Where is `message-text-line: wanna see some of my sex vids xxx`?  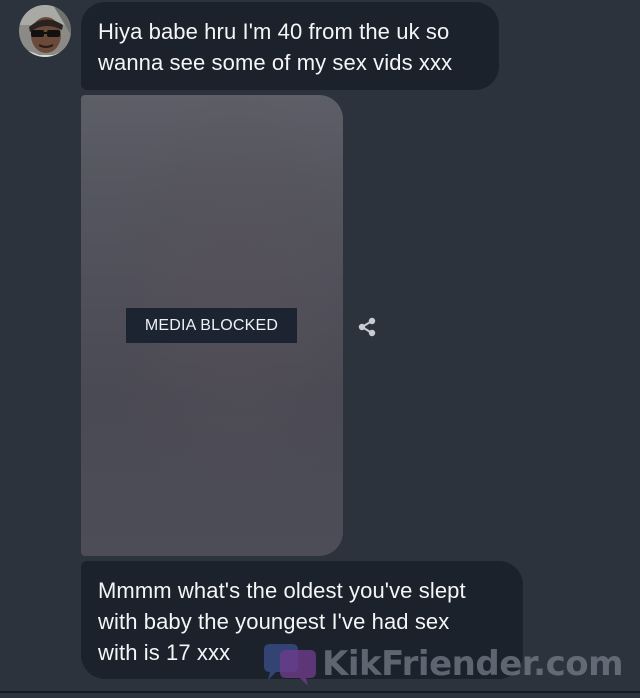 message-text-line: wanna see some of my sex vids xxx is located at coordinates (275, 62).